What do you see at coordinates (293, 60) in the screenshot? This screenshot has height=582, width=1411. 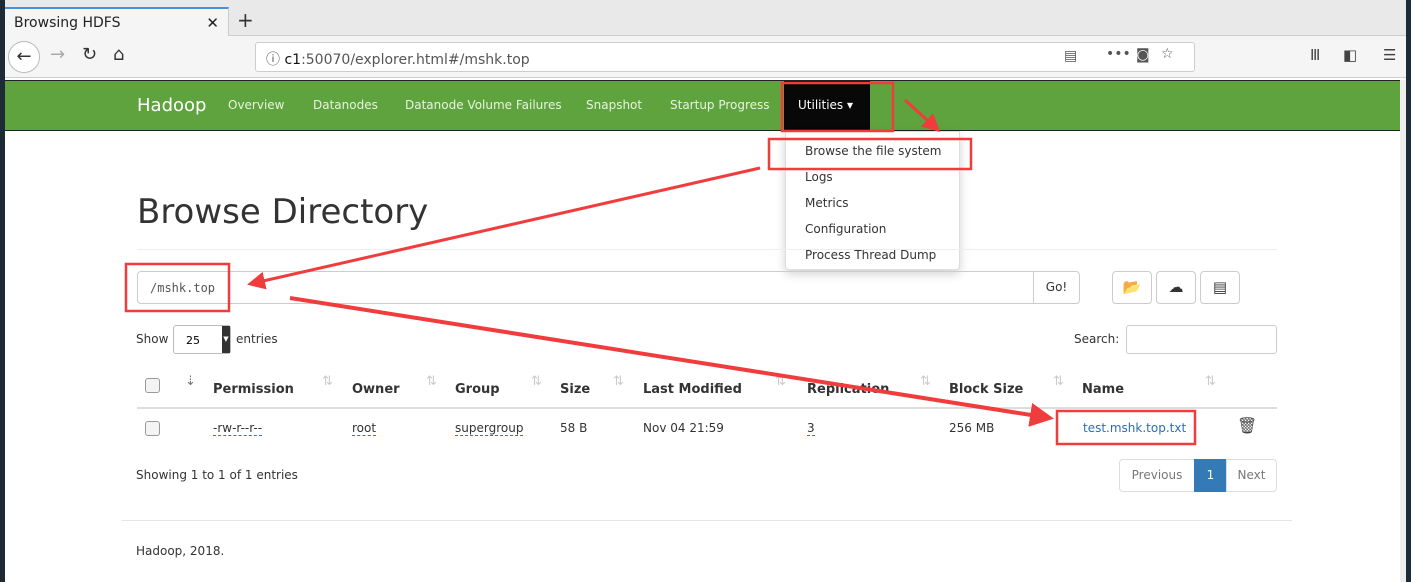 I see `url-host: c1` at bounding box center [293, 60].